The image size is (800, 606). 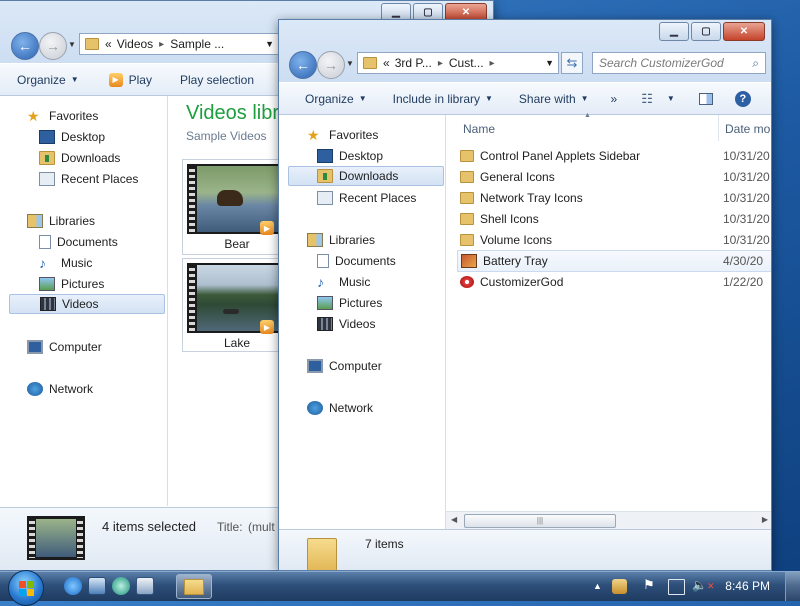 What do you see at coordinates (87, 304) in the screenshot?
I see `nav-videos-selected: Videos` at bounding box center [87, 304].